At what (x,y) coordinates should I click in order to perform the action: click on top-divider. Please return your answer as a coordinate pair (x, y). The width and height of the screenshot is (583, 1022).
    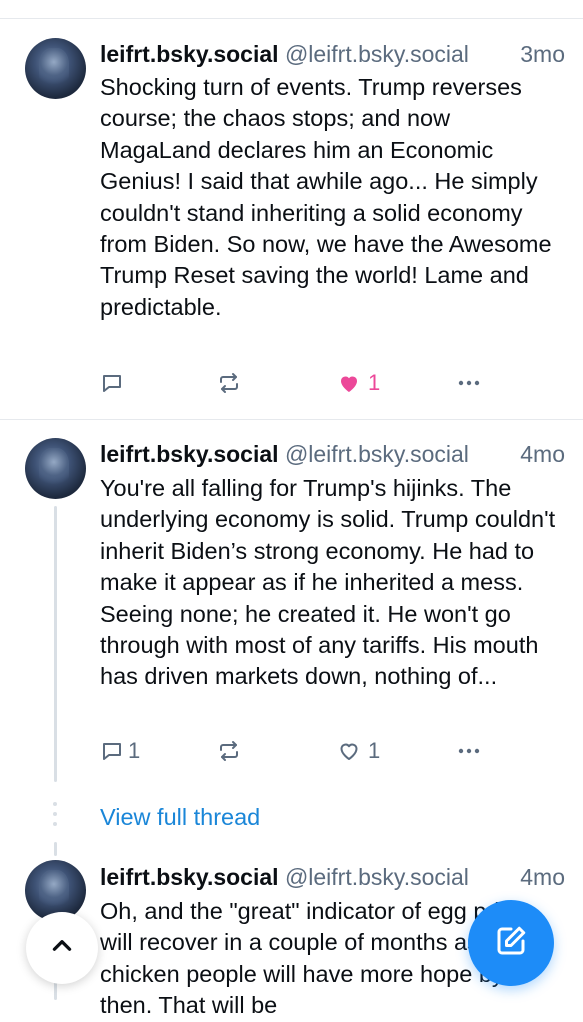
    Looking at the image, I should click on (291, 18).